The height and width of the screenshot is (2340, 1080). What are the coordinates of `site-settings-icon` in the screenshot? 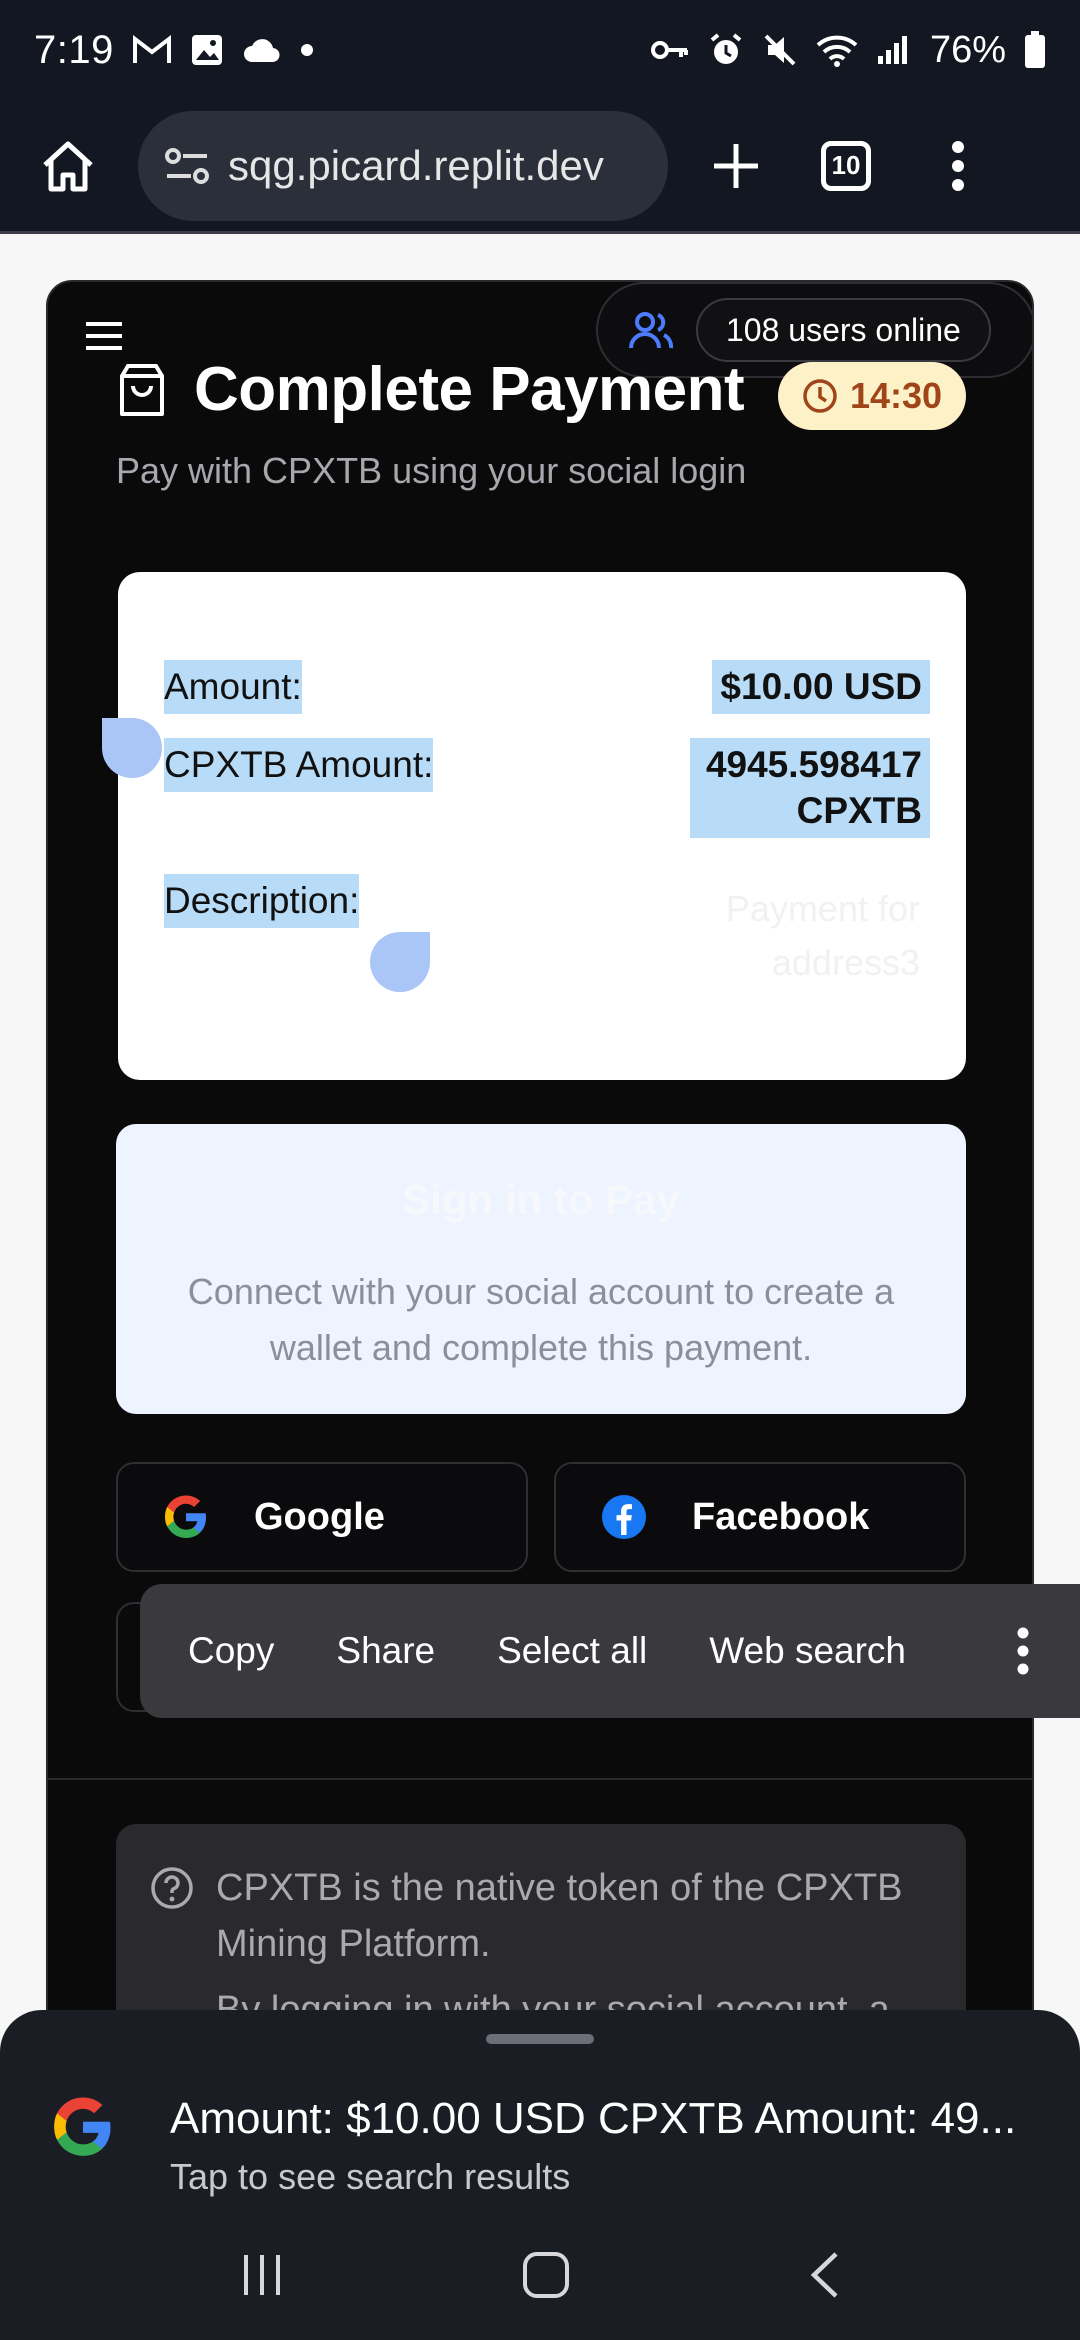 It's located at (187, 165).